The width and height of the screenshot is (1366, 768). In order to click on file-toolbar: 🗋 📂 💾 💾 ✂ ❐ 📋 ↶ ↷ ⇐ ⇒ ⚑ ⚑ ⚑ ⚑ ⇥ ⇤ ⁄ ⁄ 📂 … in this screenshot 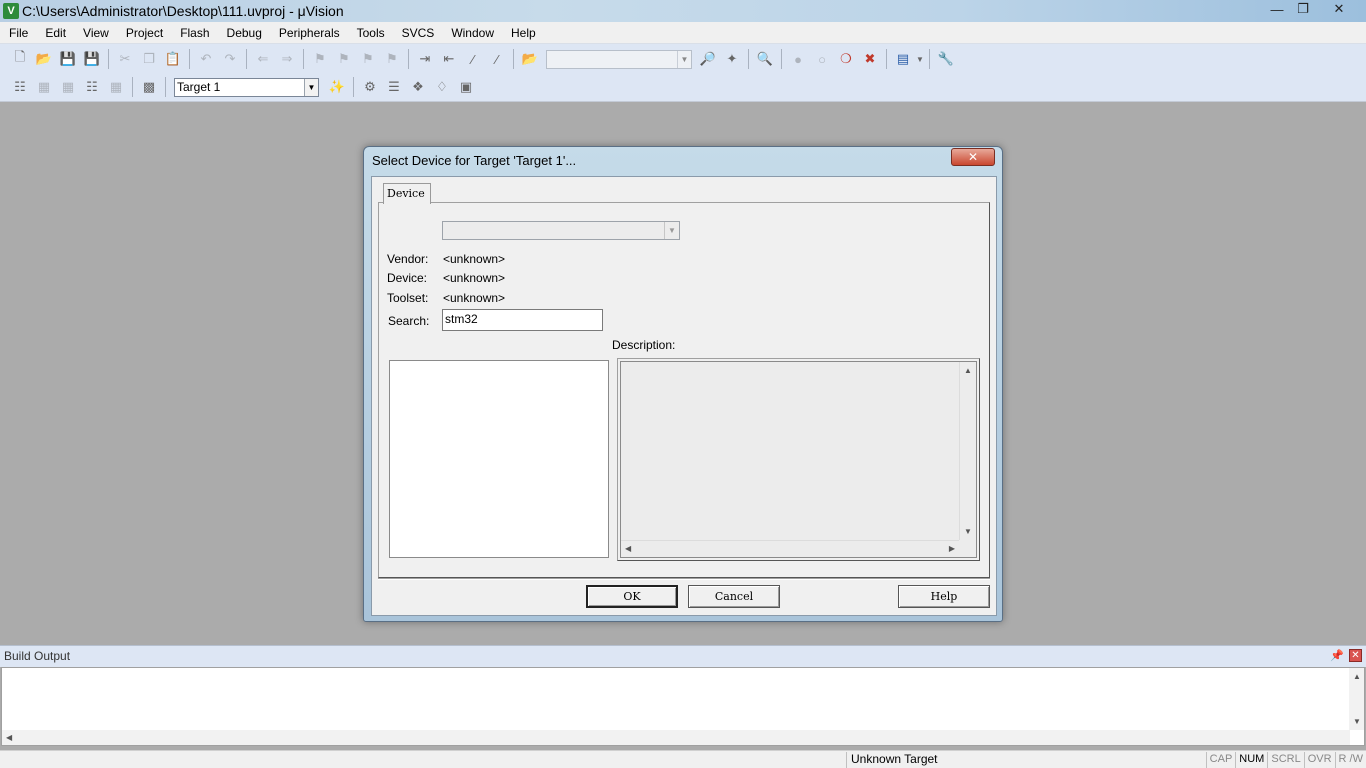, I will do `click(479, 59)`.